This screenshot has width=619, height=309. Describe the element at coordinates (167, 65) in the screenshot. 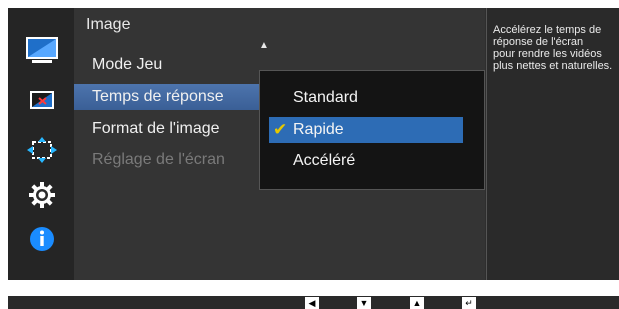

I see `menu-item-mode-jeu: Mode Jeu` at that location.